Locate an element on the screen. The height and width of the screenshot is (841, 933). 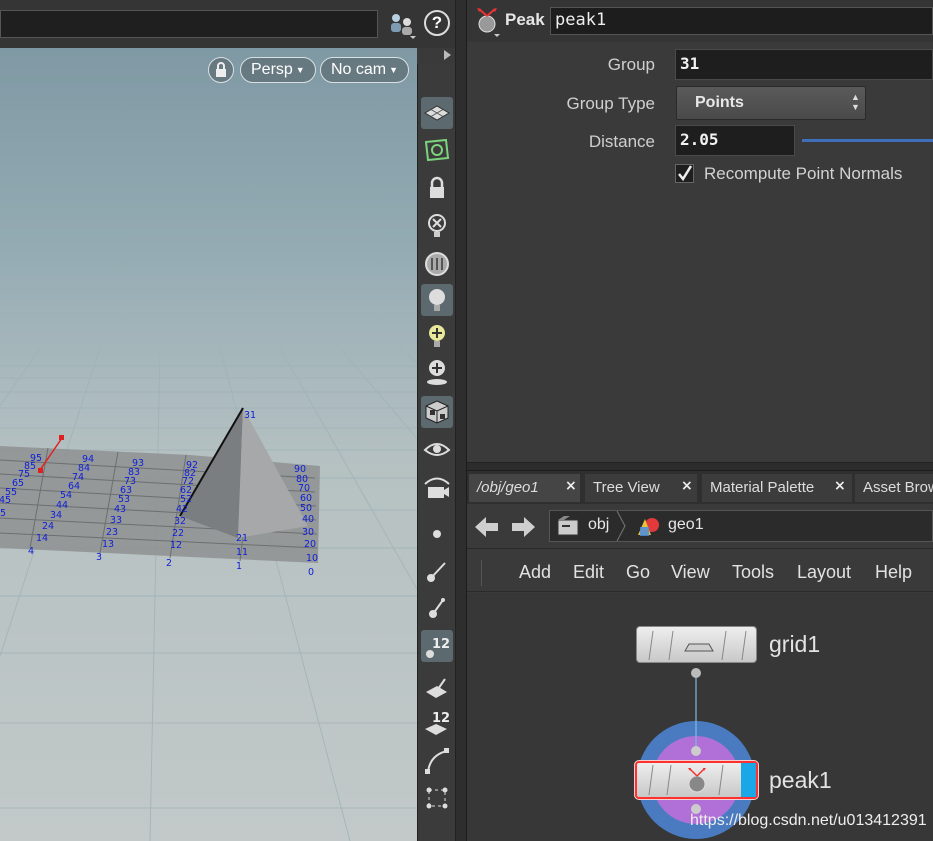
grid-display-icon is located at coordinates (437, 113).